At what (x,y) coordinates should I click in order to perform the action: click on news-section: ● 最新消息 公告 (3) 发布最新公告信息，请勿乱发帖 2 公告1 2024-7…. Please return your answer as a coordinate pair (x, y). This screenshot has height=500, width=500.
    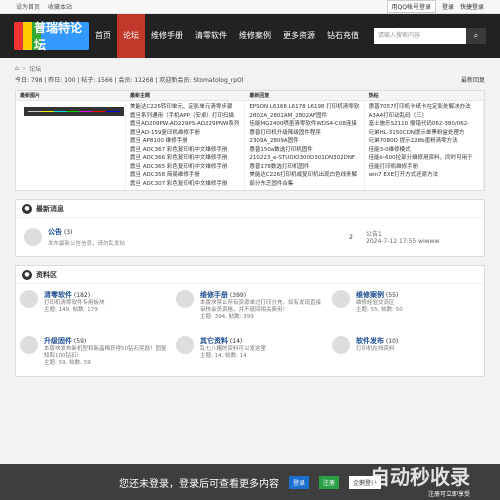
    Looking at the image, I should click on (250, 228).